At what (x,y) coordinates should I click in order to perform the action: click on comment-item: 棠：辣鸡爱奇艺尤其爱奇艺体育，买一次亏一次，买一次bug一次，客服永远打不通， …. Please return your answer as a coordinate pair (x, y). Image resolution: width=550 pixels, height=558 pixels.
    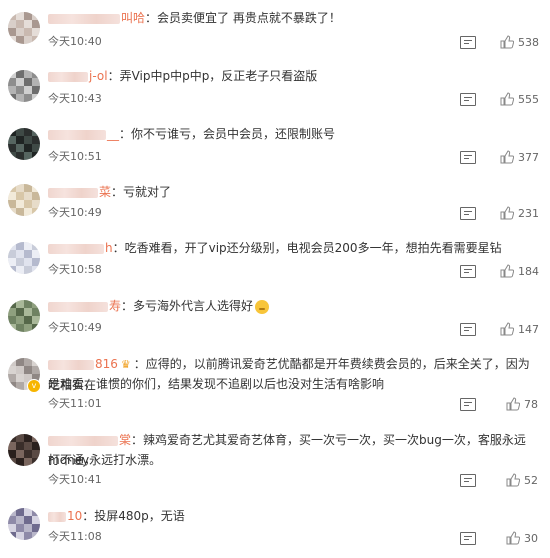
    Looking at the image, I should click on (275, 460).